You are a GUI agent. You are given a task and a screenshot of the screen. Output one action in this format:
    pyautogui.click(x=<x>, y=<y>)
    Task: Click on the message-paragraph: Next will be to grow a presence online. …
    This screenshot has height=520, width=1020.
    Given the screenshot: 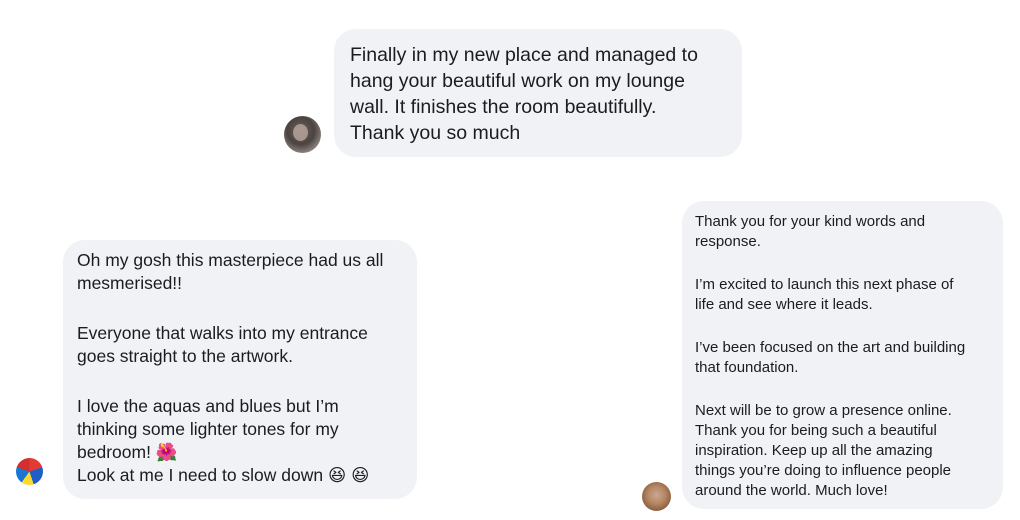 What is the action you would take?
    pyautogui.click(x=823, y=450)
    